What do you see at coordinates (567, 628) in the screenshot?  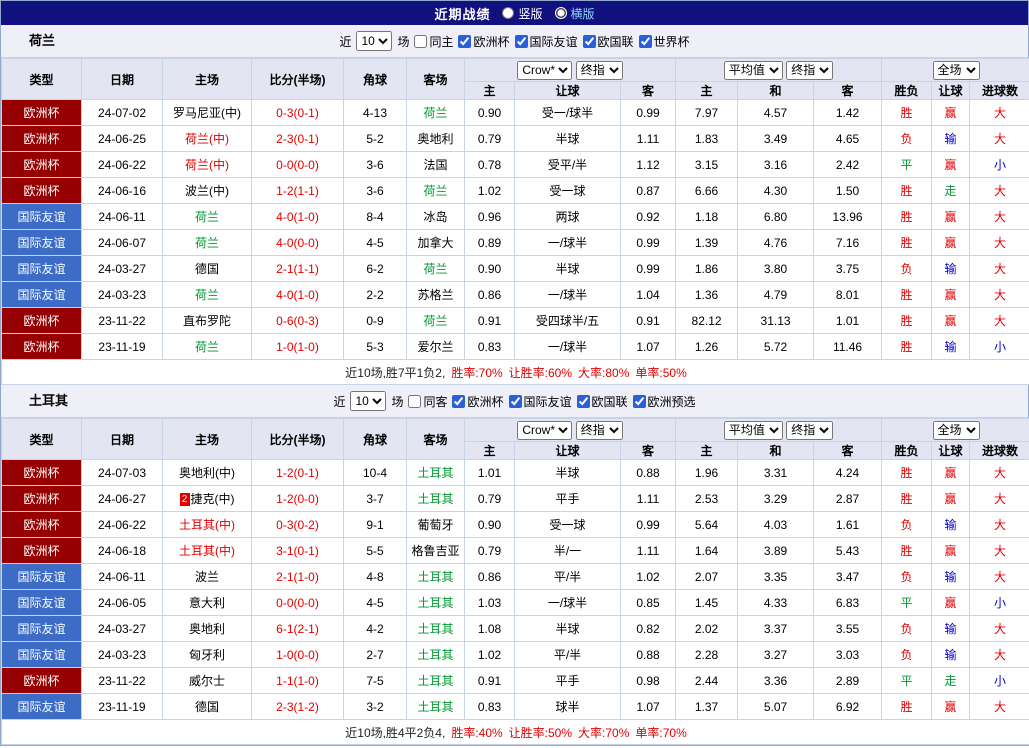 I see `book-handicap: 半球` at bounding box center [567, 628].